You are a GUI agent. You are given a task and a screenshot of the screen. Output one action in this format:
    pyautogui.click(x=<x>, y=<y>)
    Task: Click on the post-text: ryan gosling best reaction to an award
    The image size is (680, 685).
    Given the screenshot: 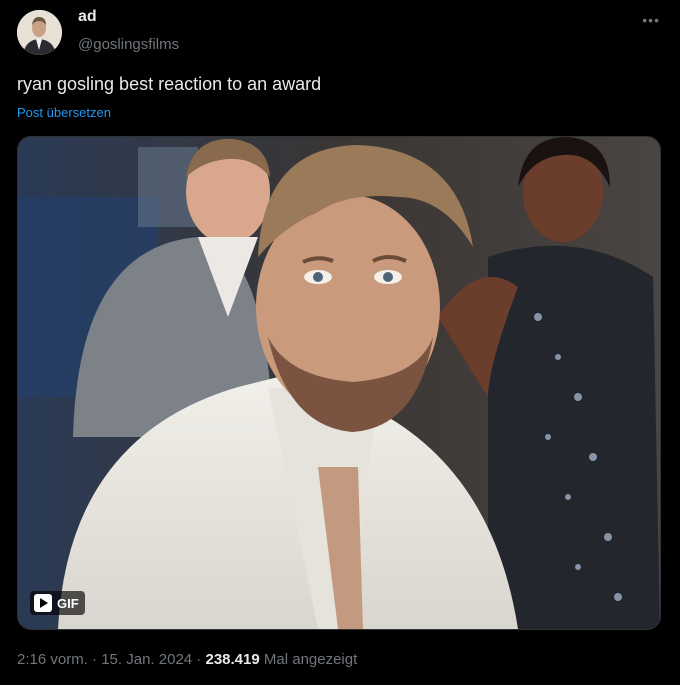 What is the action you would take?
    pyautogui.click(x=169, y=84)
    